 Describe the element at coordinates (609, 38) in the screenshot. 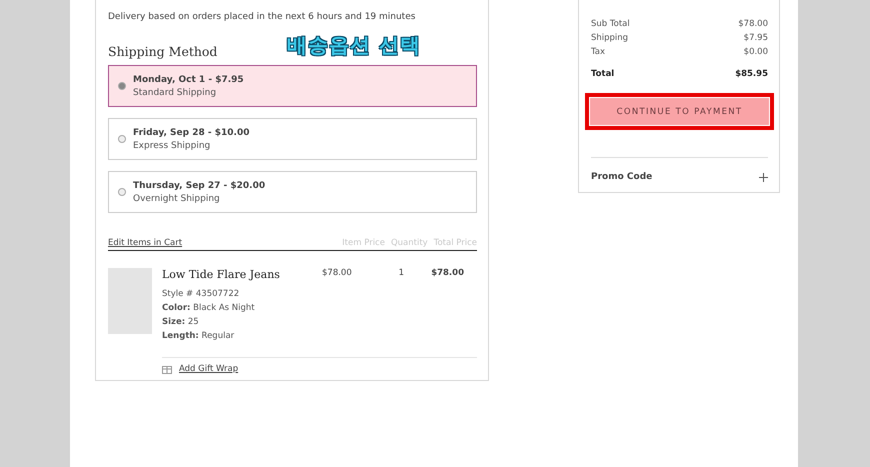

I see `summary-label: Shipping` at that location.